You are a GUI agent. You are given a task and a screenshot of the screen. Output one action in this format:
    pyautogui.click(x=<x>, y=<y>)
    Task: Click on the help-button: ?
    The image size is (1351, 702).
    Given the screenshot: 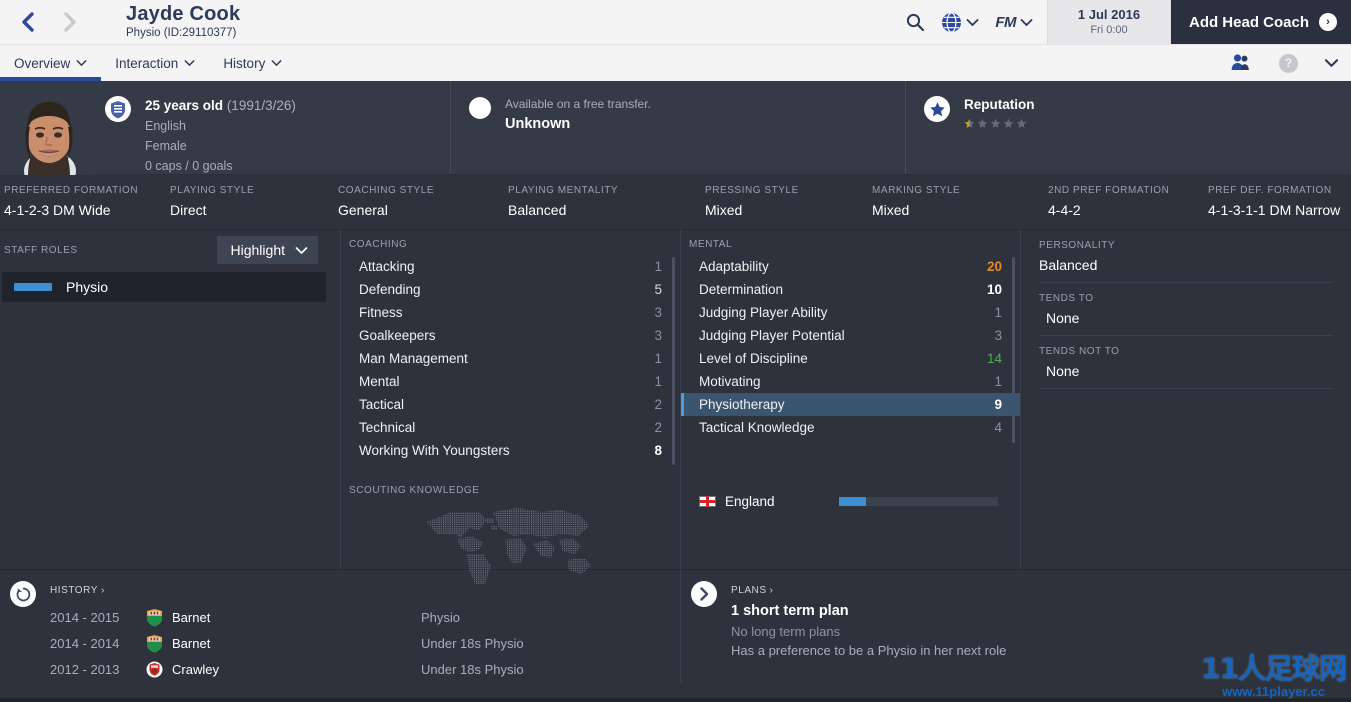 What is the action you would take?
    pyautogui.click(x=1288, y=63)
    